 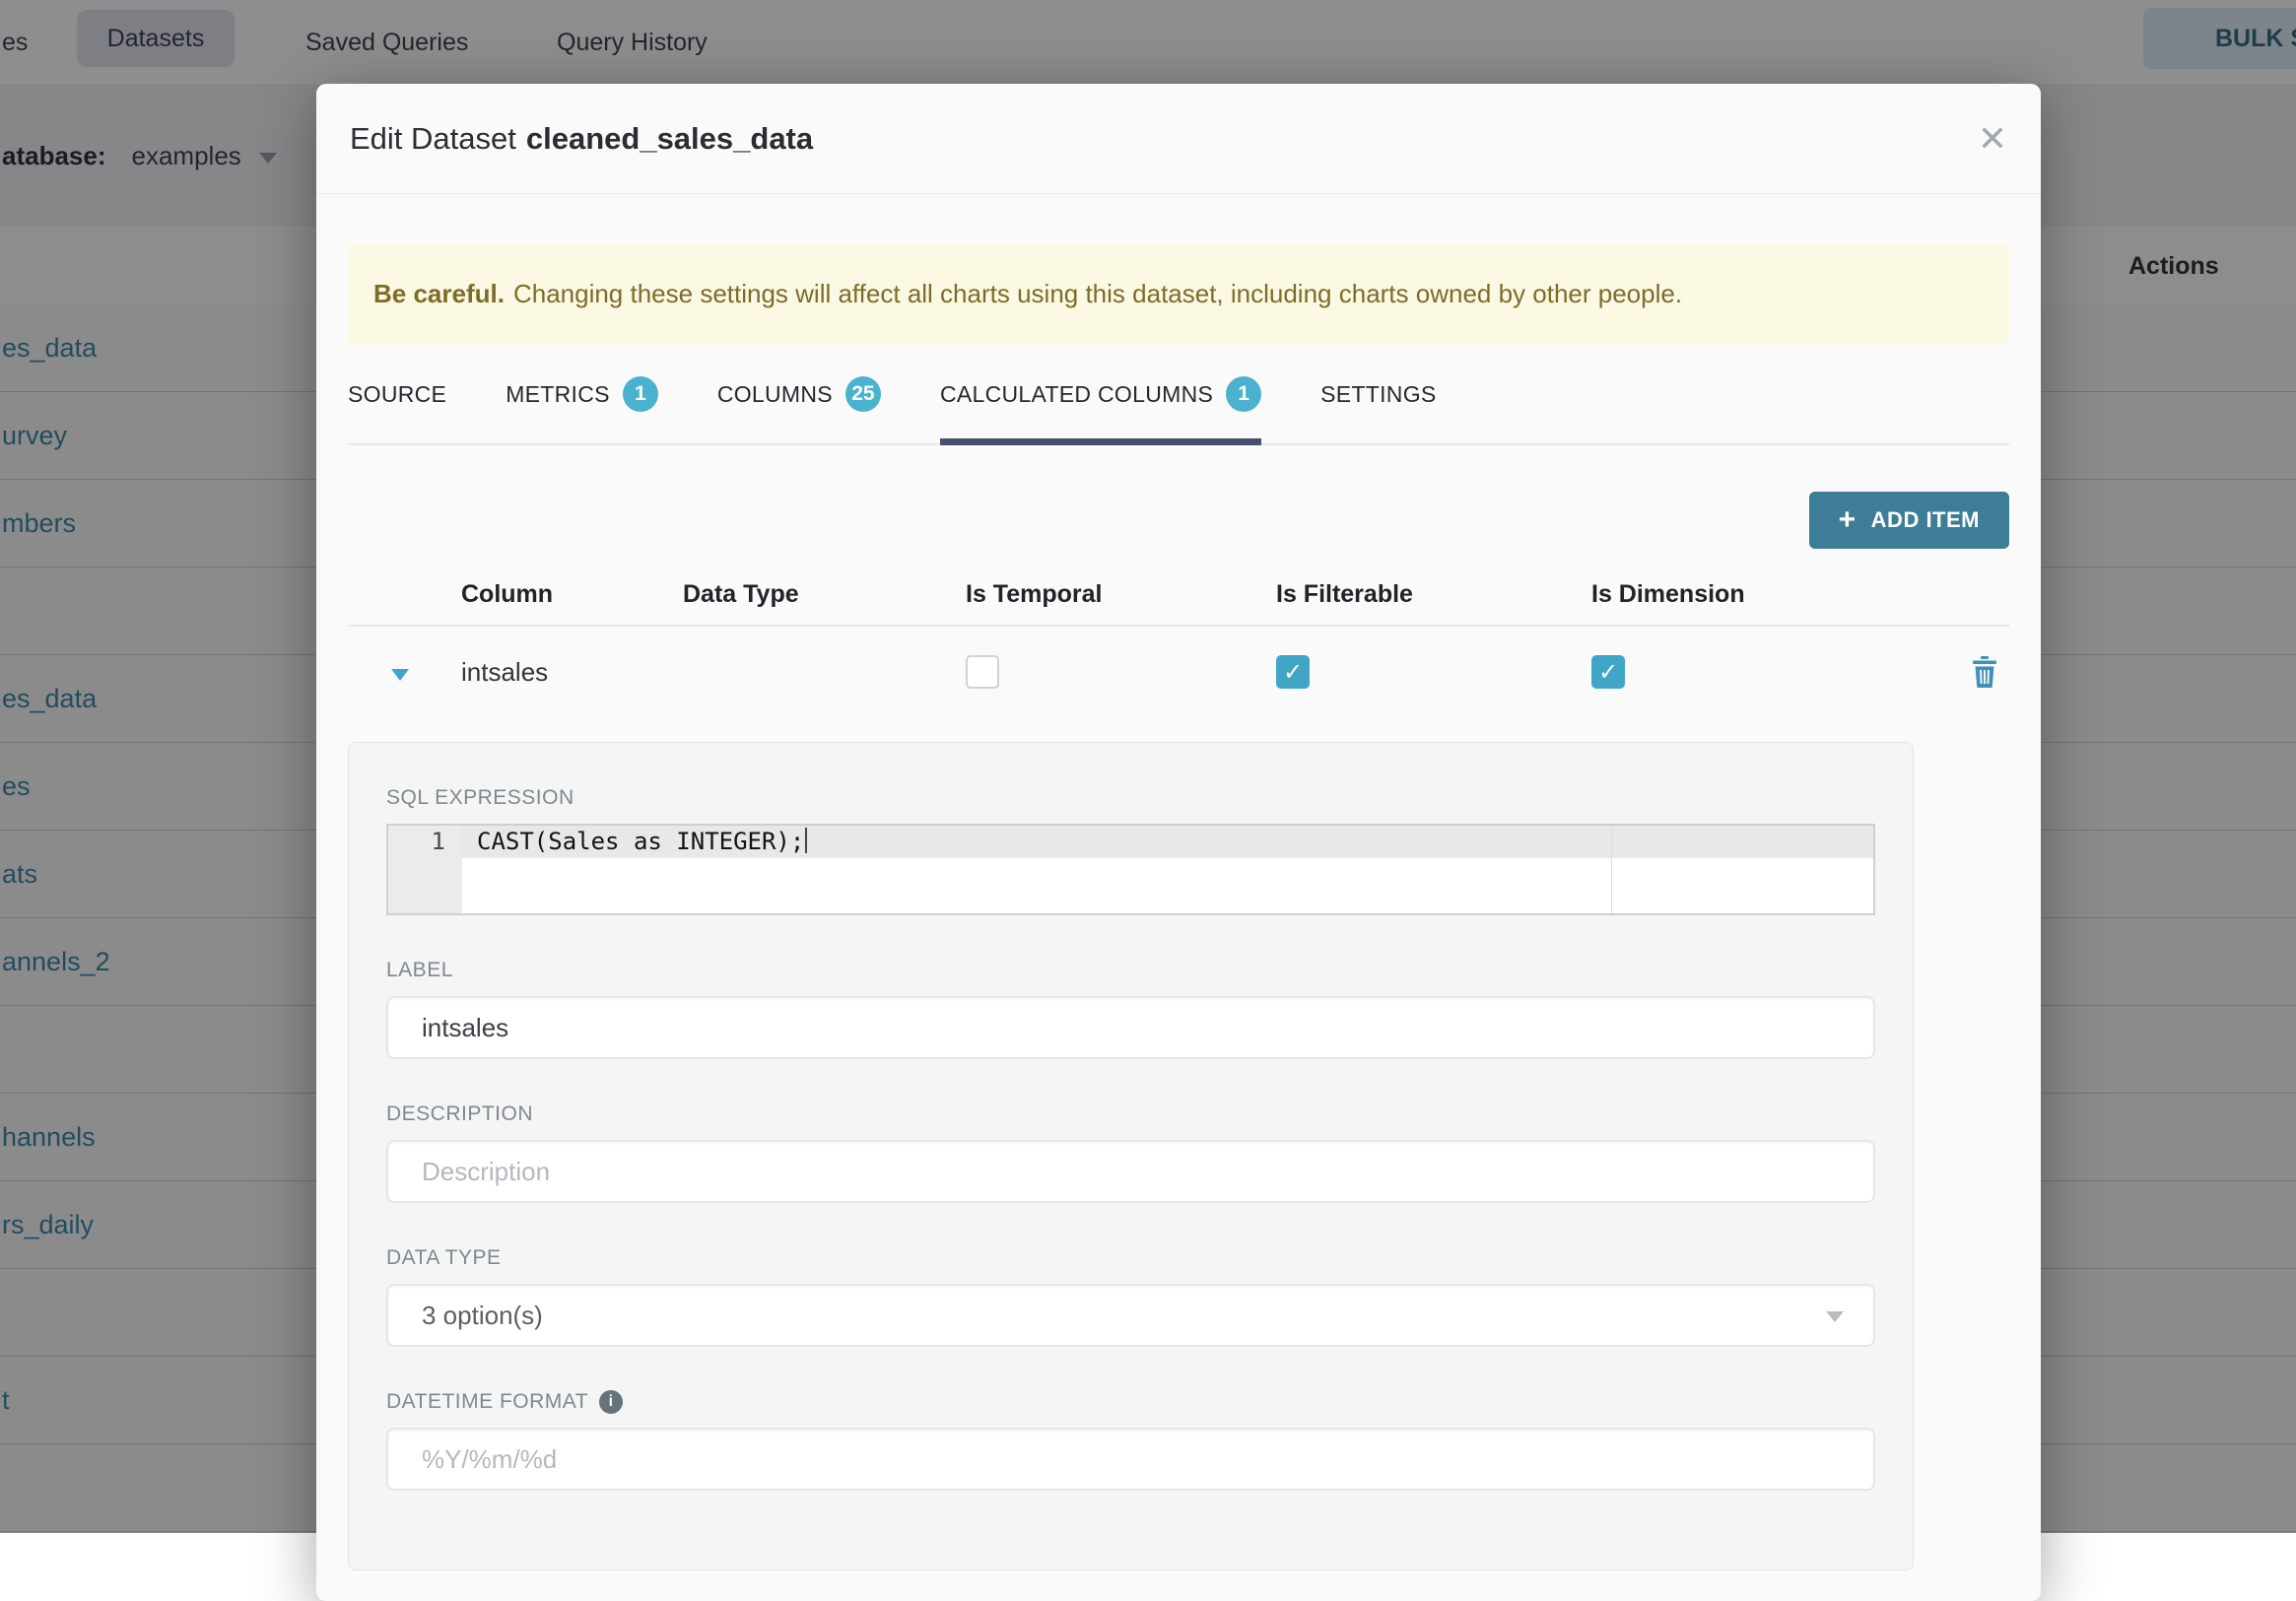 What do you see at coordinates (1130, 1028) in the screenshot?
I see `label-input` at bounding box center [1130, 1028].